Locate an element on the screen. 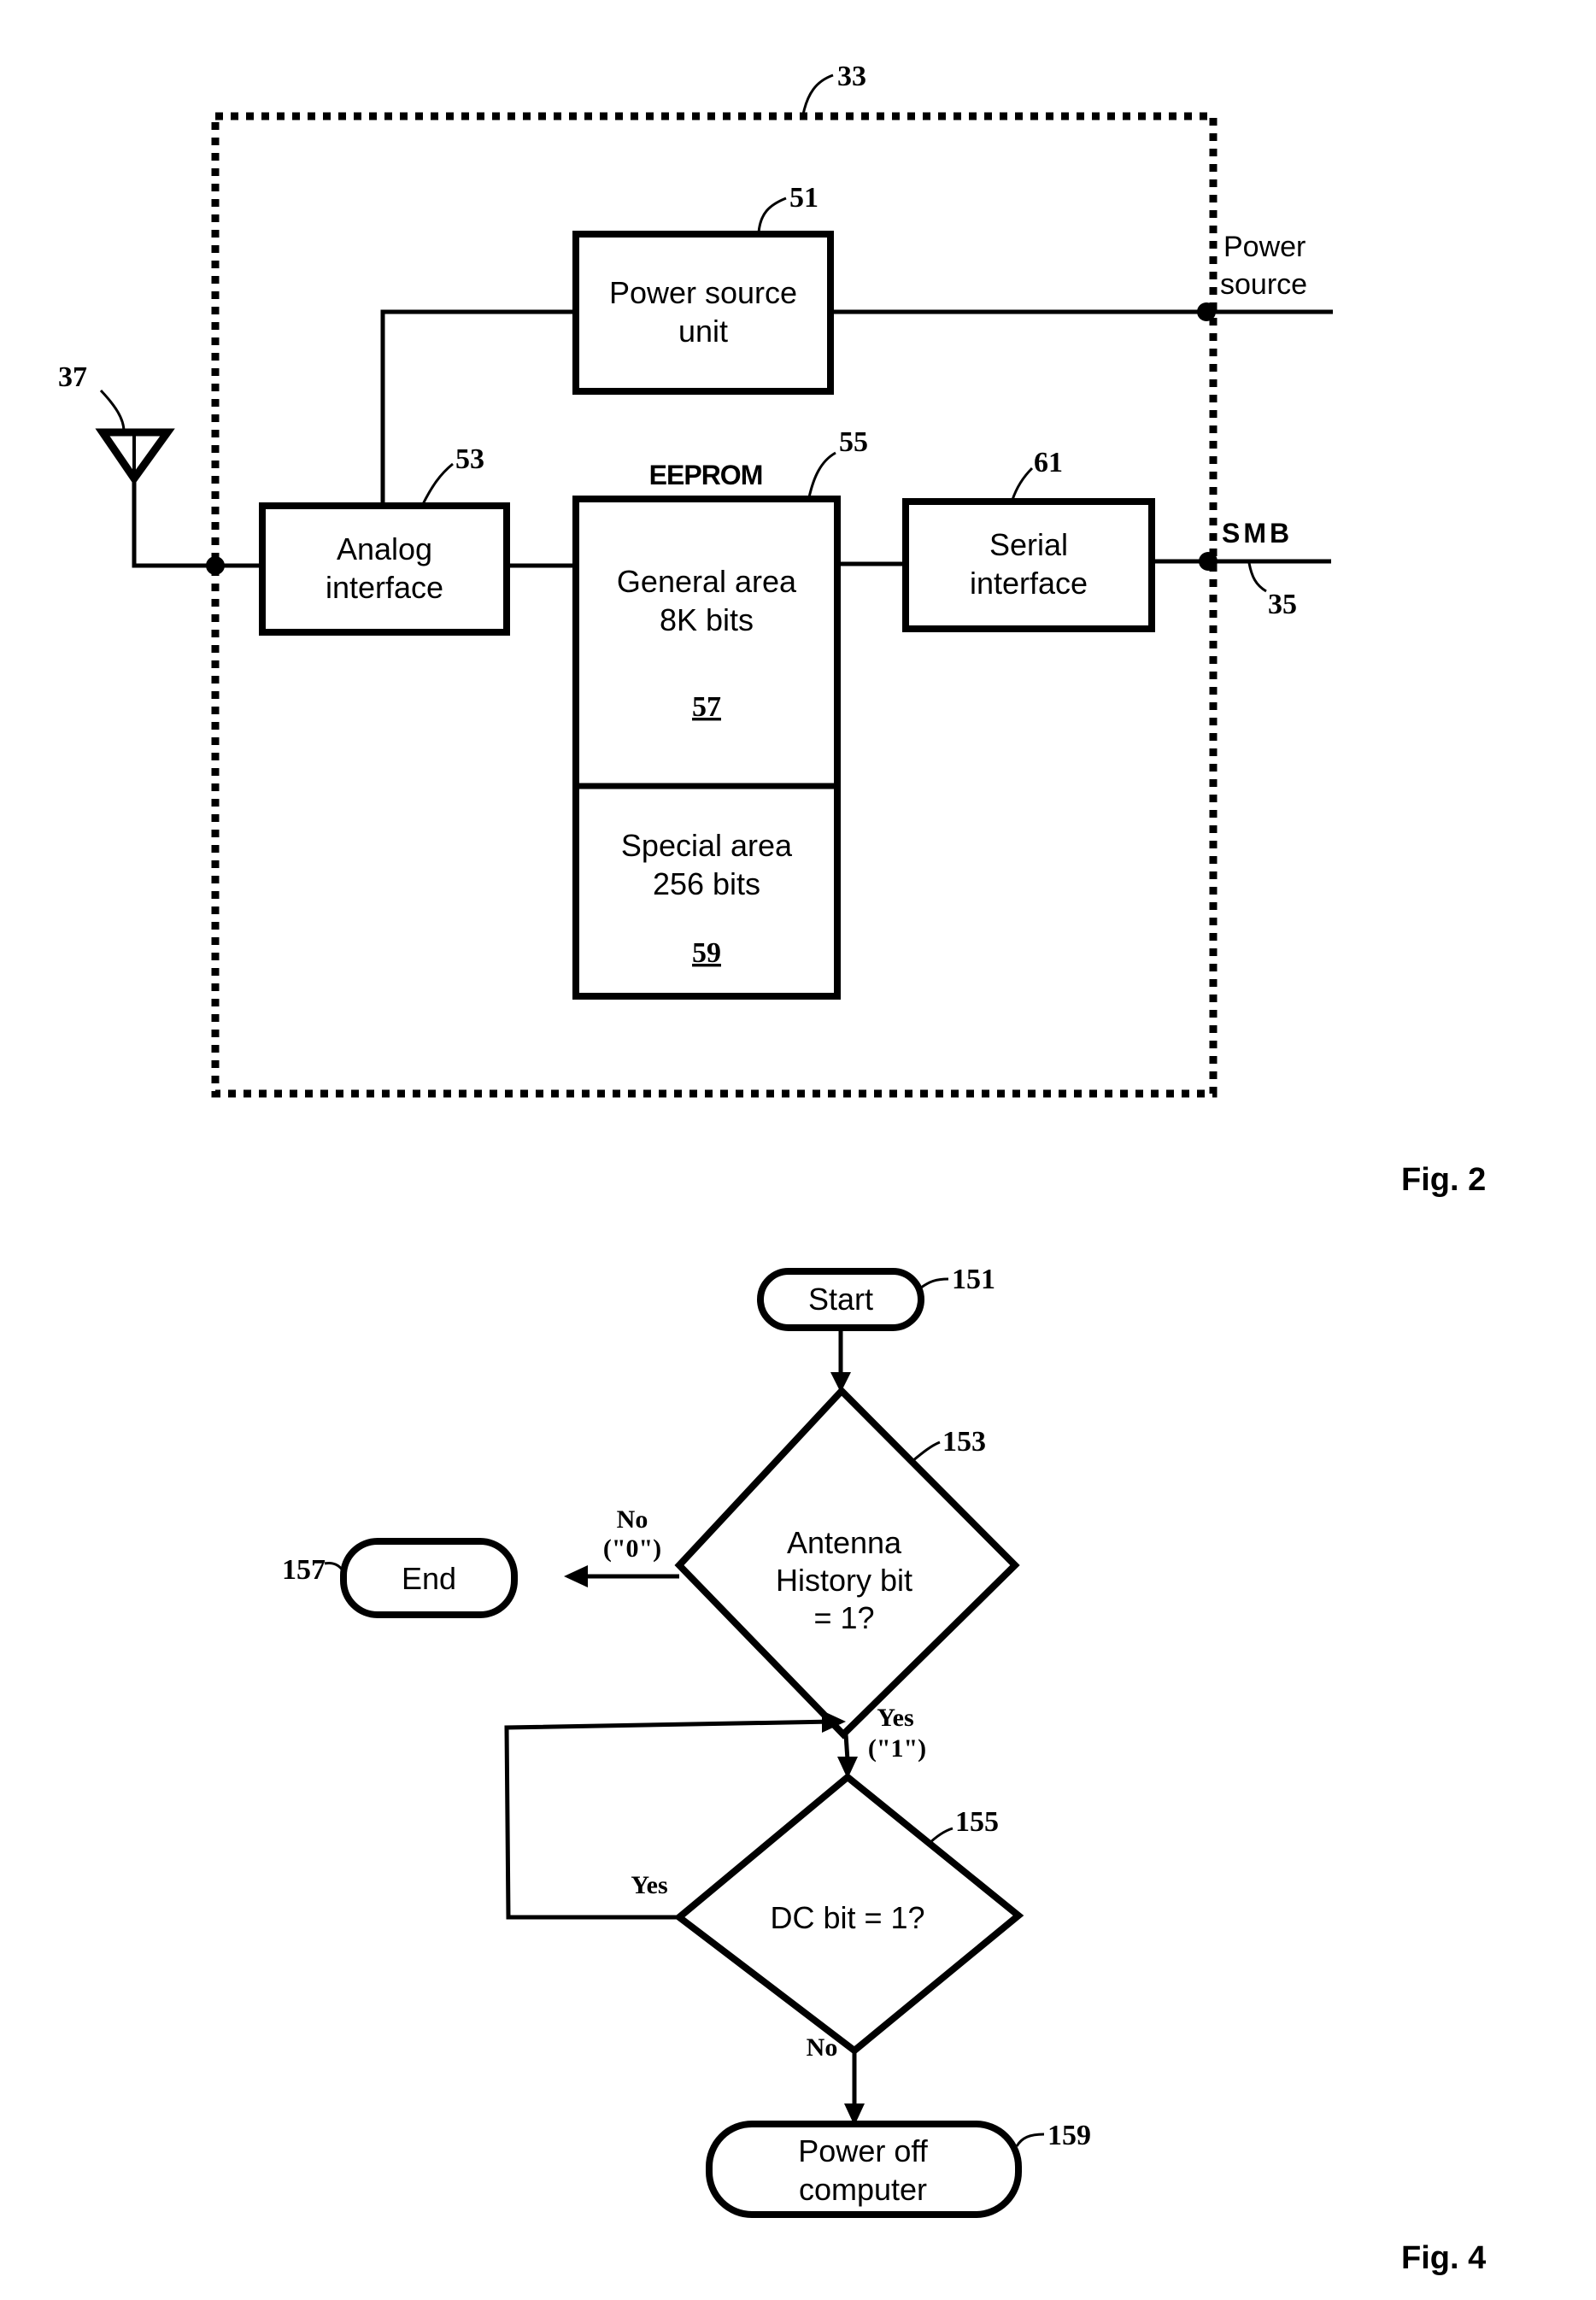  power-unit-ref-label: 51 is located at coordinates (804, 198).